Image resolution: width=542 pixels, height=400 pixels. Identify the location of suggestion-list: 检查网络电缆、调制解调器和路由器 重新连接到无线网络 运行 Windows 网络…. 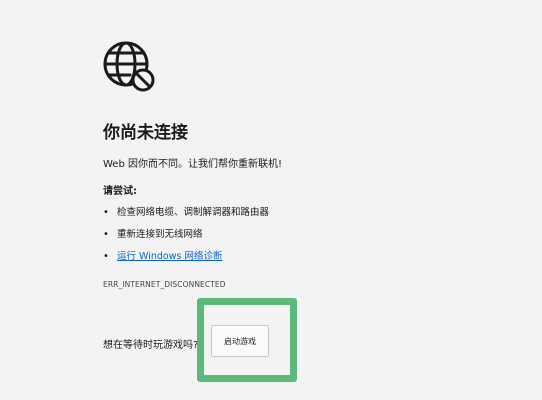
(186, 239).